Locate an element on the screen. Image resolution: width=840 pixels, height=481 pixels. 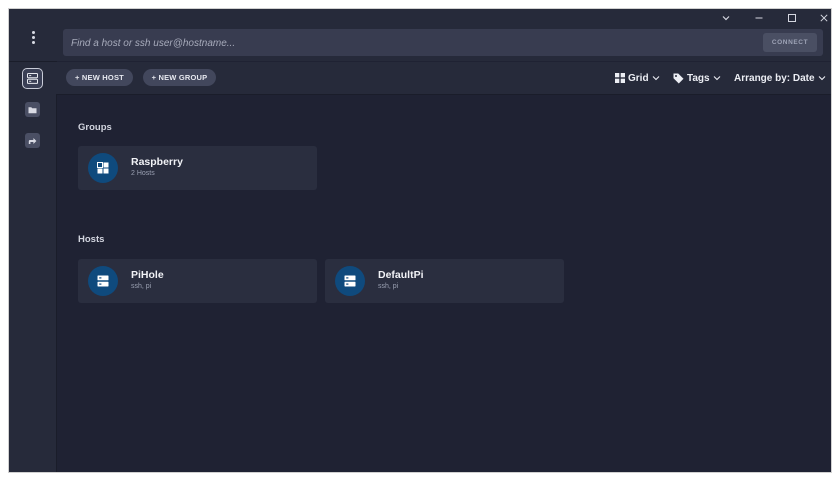
search-bar: CONNECT is located at coordinates (443, 43).